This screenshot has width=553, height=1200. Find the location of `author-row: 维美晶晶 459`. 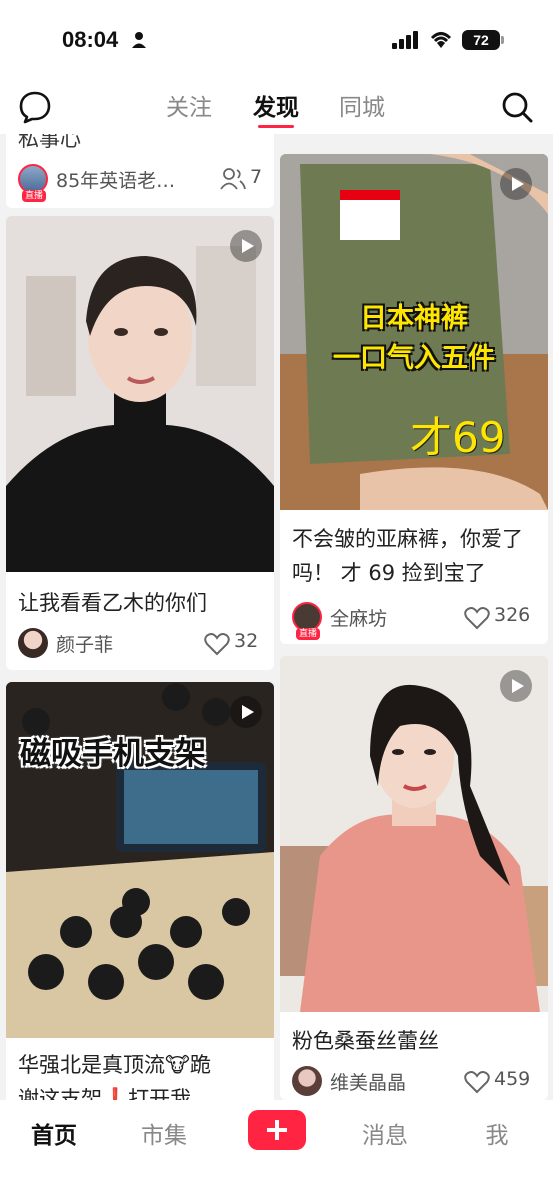

author-row: 维美晶晶 459 is located at coordinates (415, 1082).